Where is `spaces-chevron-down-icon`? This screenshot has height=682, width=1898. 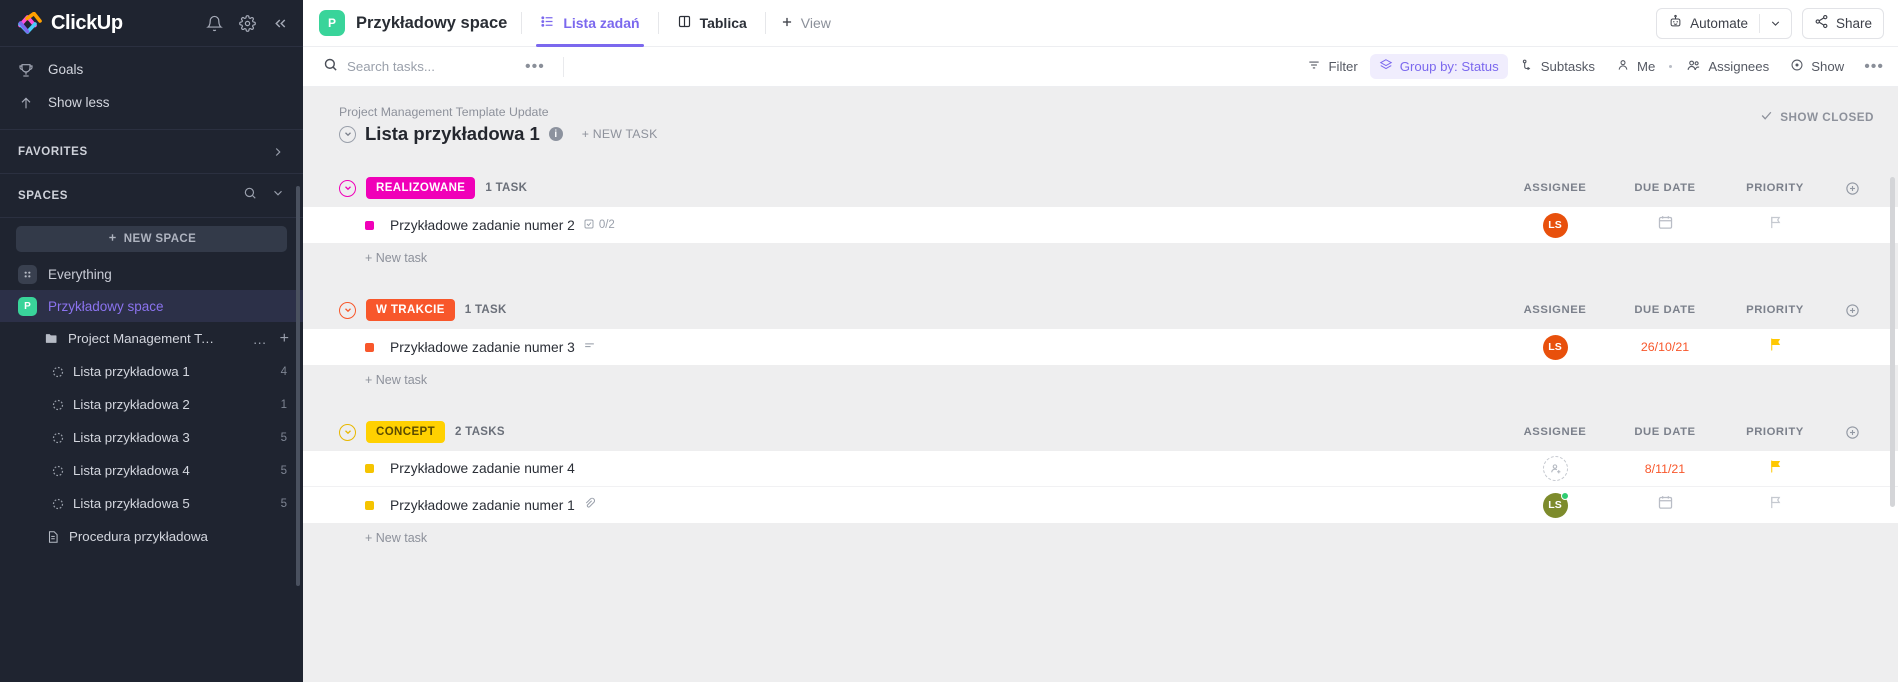
spaces-chevron-down-icon is located at coordinates (278, 195).